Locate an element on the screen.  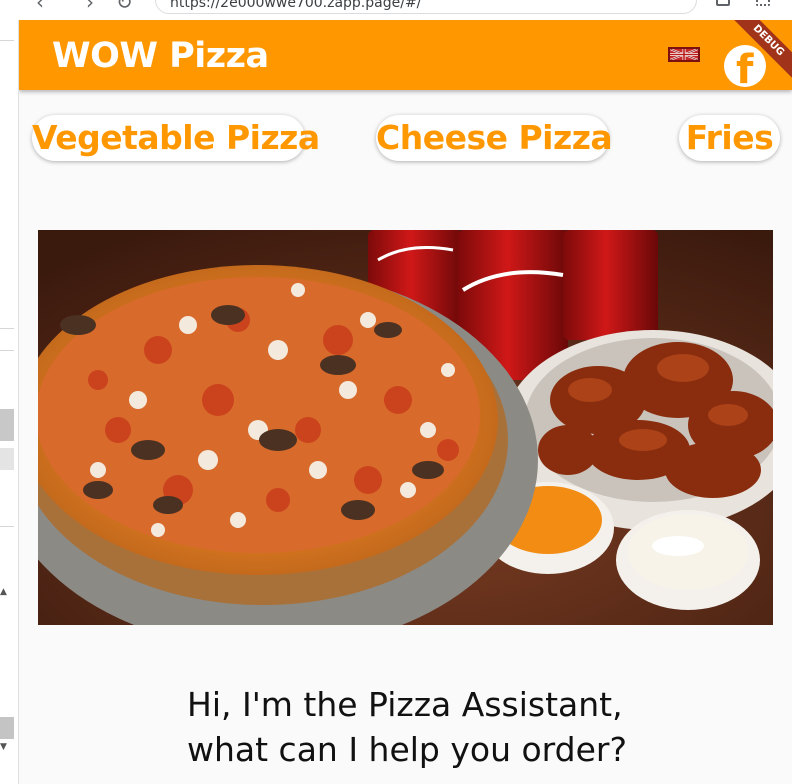
flag-icon is located at coordinates (684, 54).